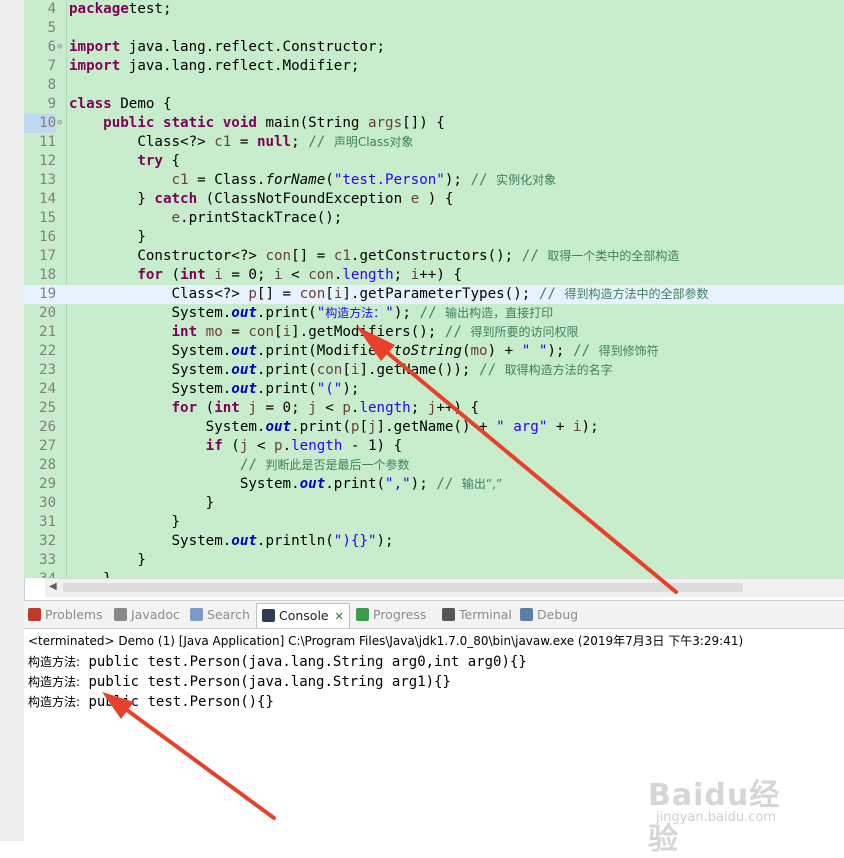  What do you see at coordinates (434, 9) in the screenshot?
I see `code-line: 4 packagetest;` at bounding box center [434, 9].